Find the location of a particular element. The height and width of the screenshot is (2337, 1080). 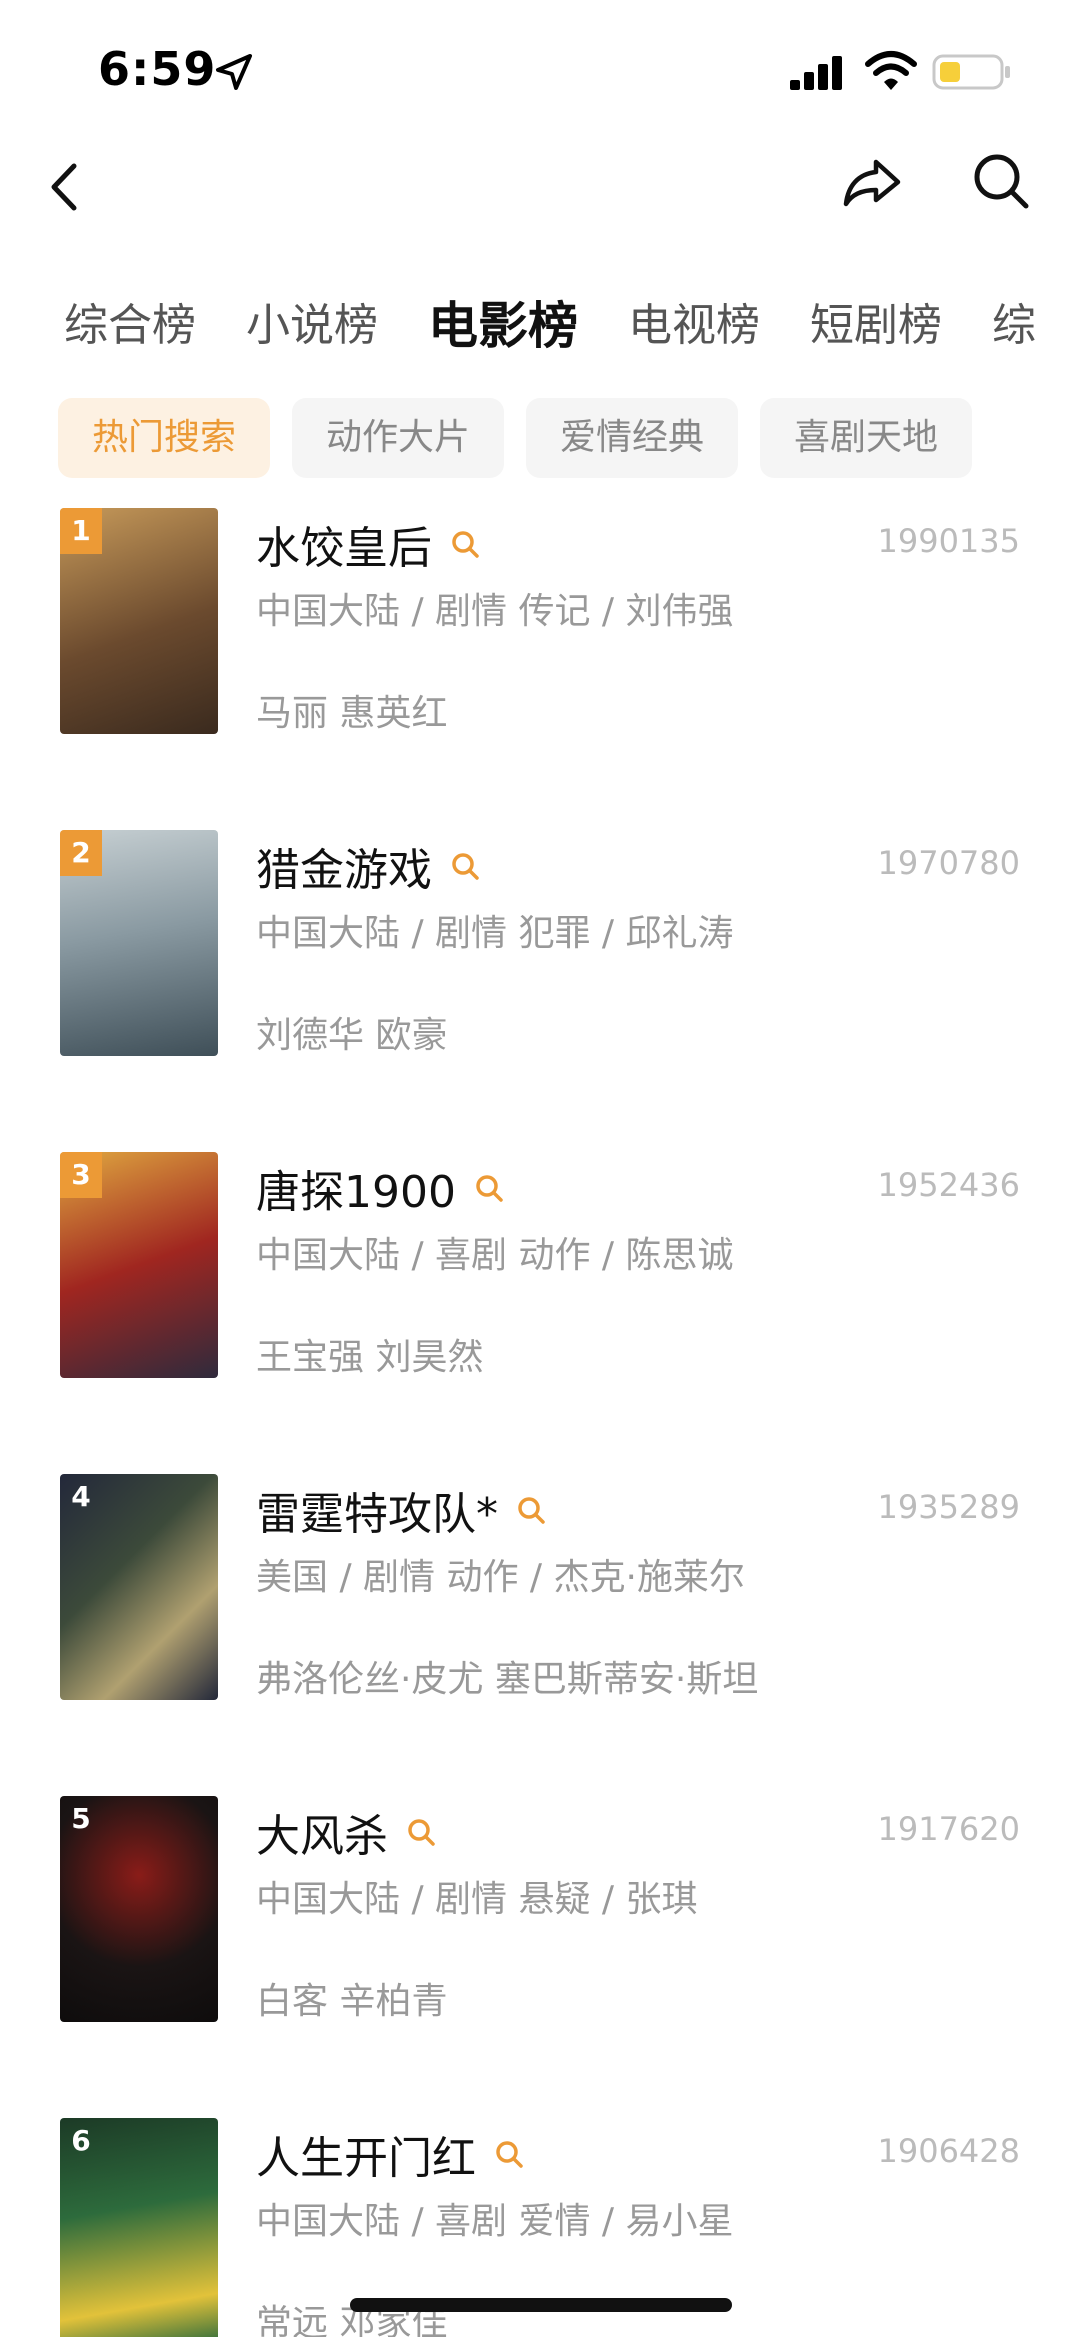

chip-comedy: 喜剧天地 is located at coordinates (866, 438).